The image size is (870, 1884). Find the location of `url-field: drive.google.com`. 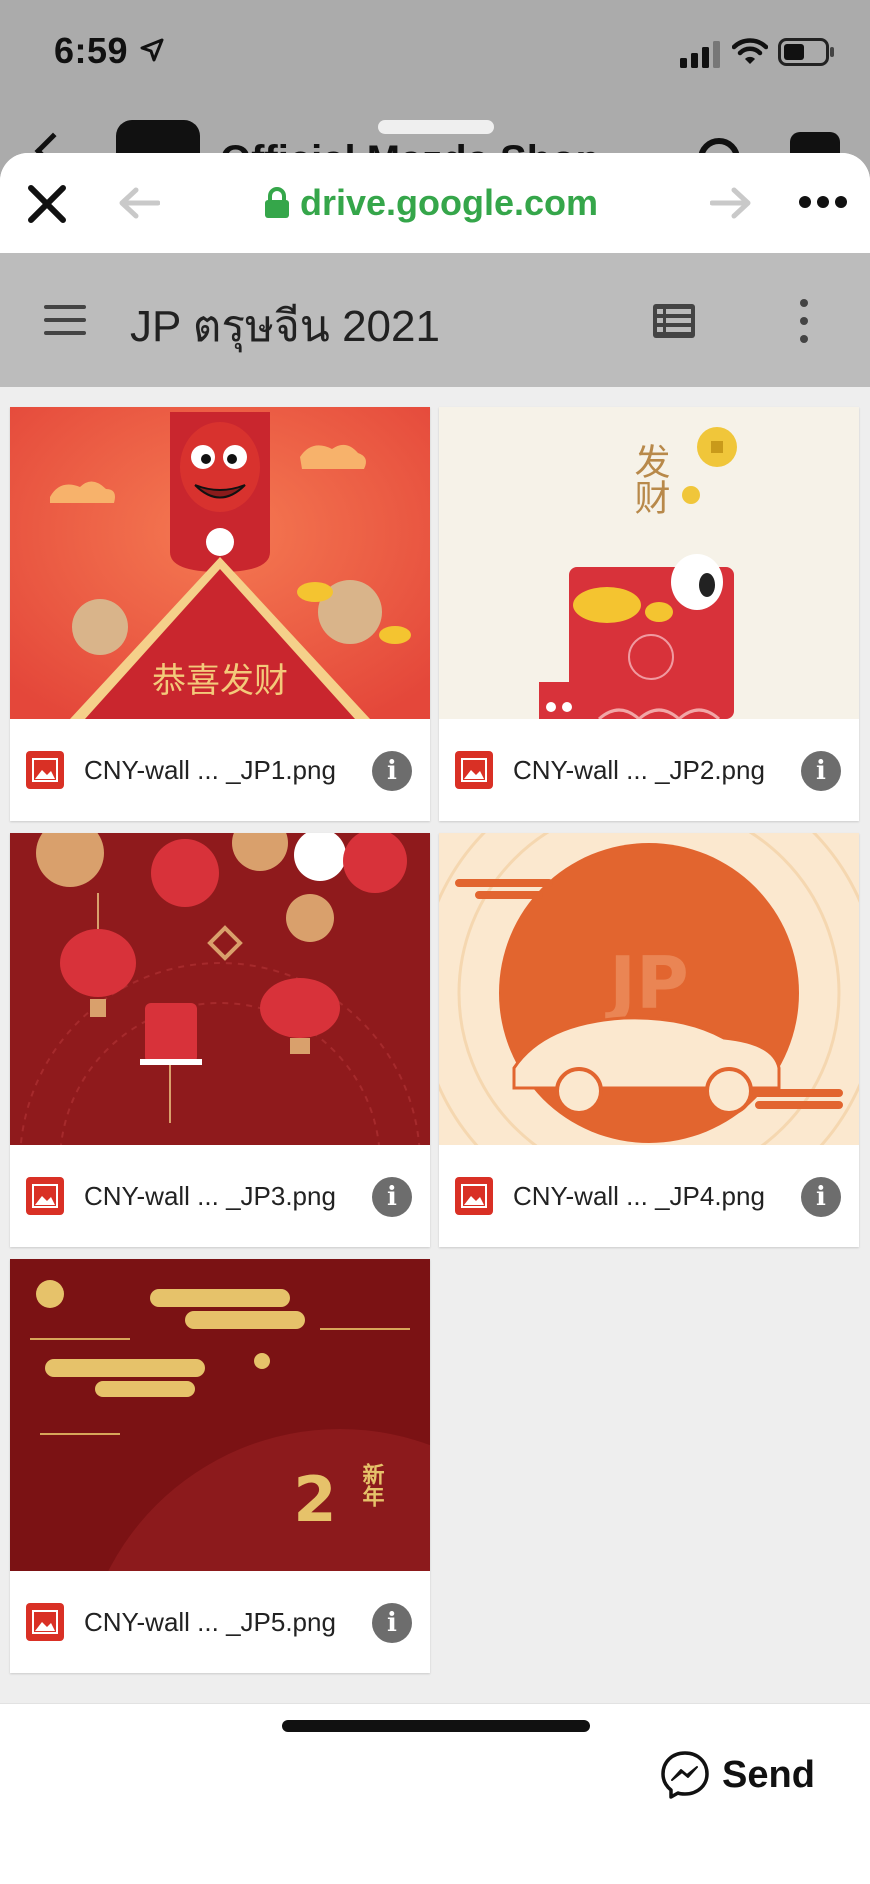

url-field: drive.google.com is located at coordinates (431, 203).